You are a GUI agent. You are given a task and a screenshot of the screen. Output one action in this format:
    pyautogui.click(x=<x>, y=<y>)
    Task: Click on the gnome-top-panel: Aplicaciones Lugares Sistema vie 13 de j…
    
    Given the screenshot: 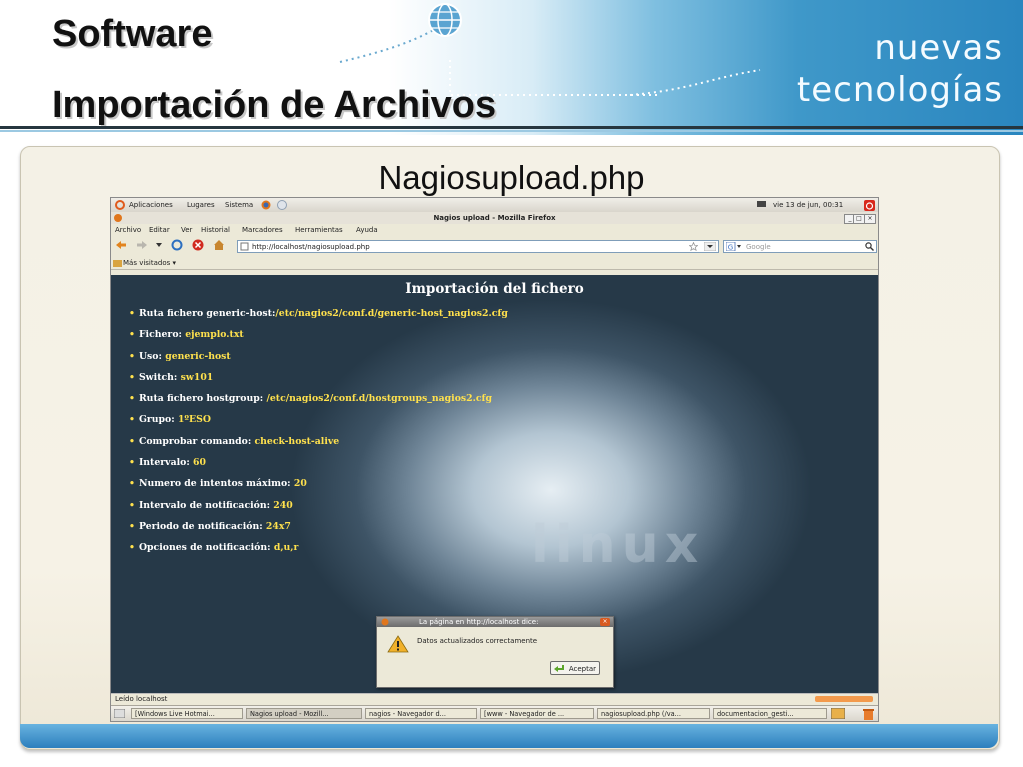 What is the action you would take?
    pyautogui.click(x=494, y=205)
    